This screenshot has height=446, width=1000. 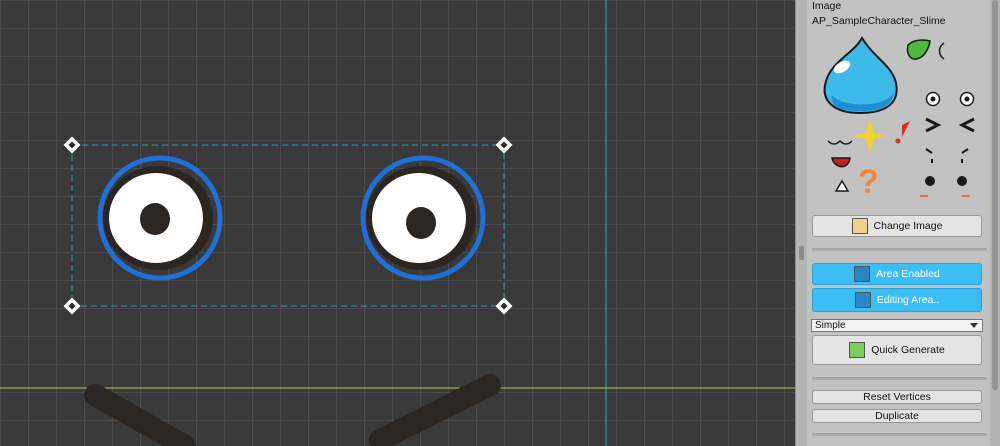 I want to click on sparkle-sprite, so click(x=870, y=136).